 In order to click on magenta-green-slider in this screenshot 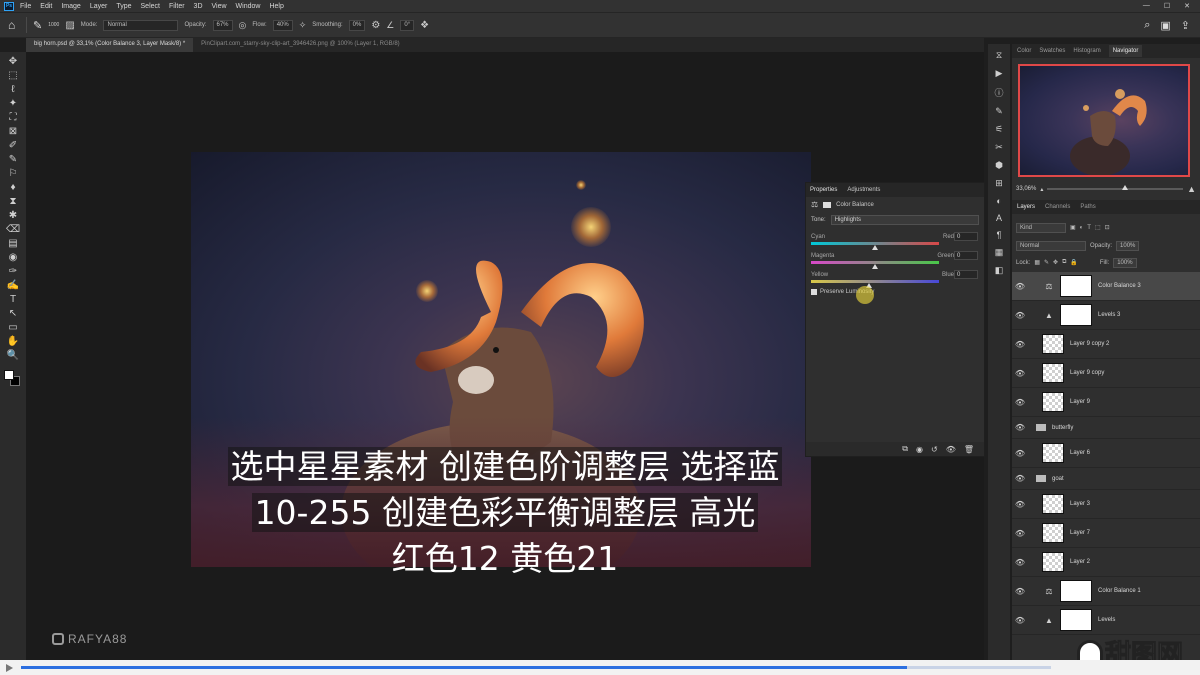, I will do `click(875, 265)`.